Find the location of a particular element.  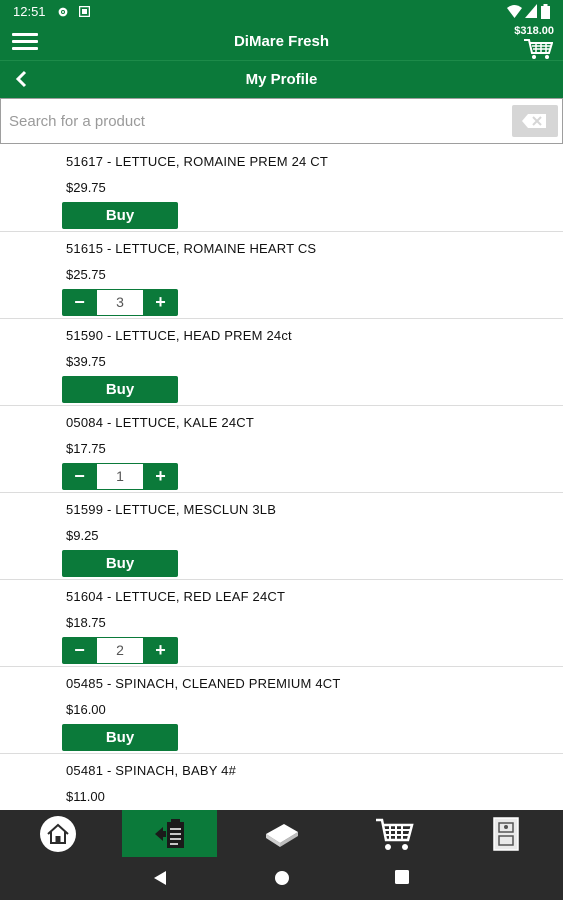

tab-account is located at coordinates (505, 833).